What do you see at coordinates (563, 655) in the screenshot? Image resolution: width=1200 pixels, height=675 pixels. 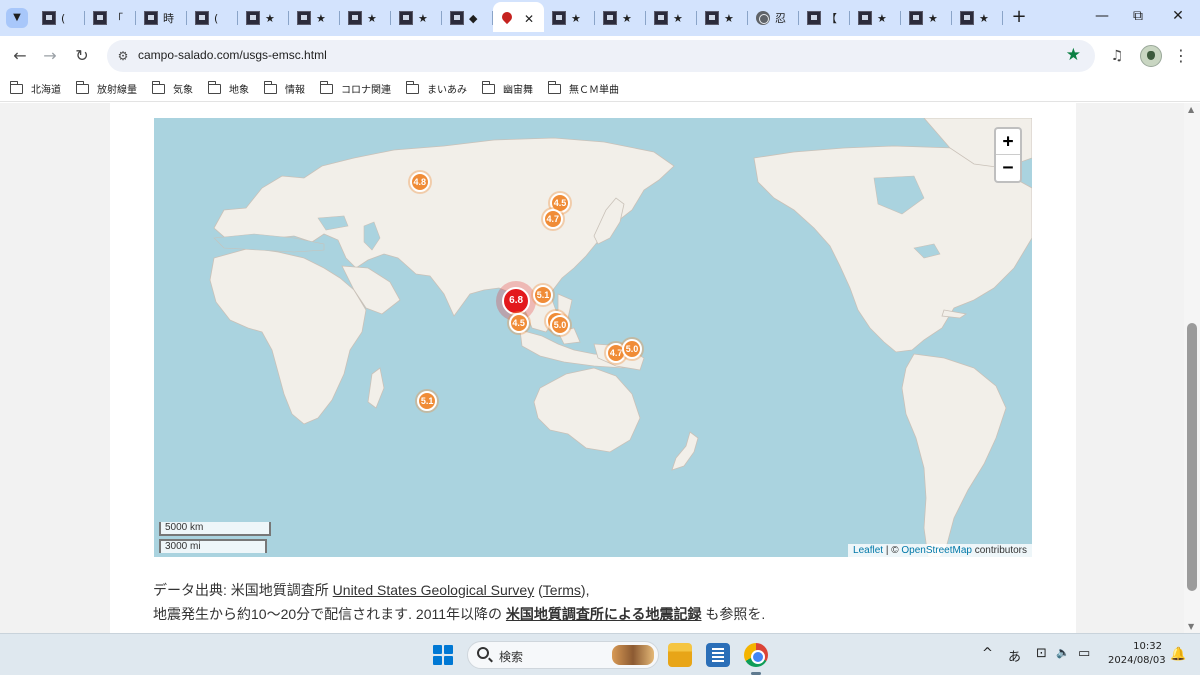 I see `taskbar-search: 検索` at bounding box center [563, 655].